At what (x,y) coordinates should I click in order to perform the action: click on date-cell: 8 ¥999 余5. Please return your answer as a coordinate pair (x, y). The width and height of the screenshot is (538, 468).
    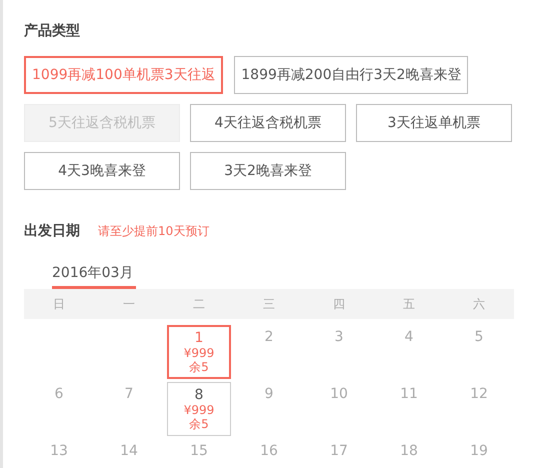
    Looking at the image, I should click on (199, 409).